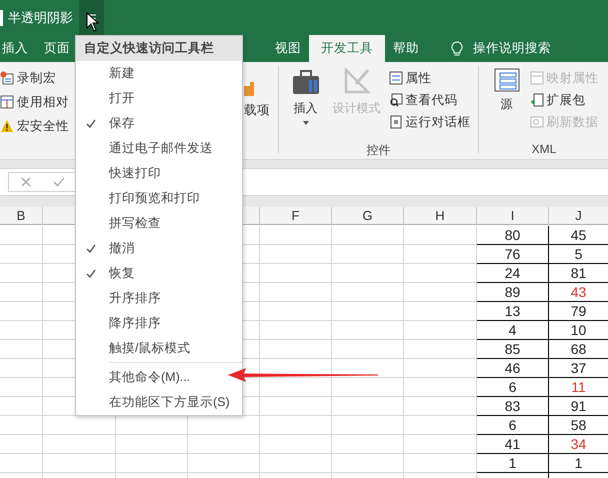  What do you see at coordinates (513, 444) in the screenshot?
I see `table-cell: 41` at bounding box center [513, 444].